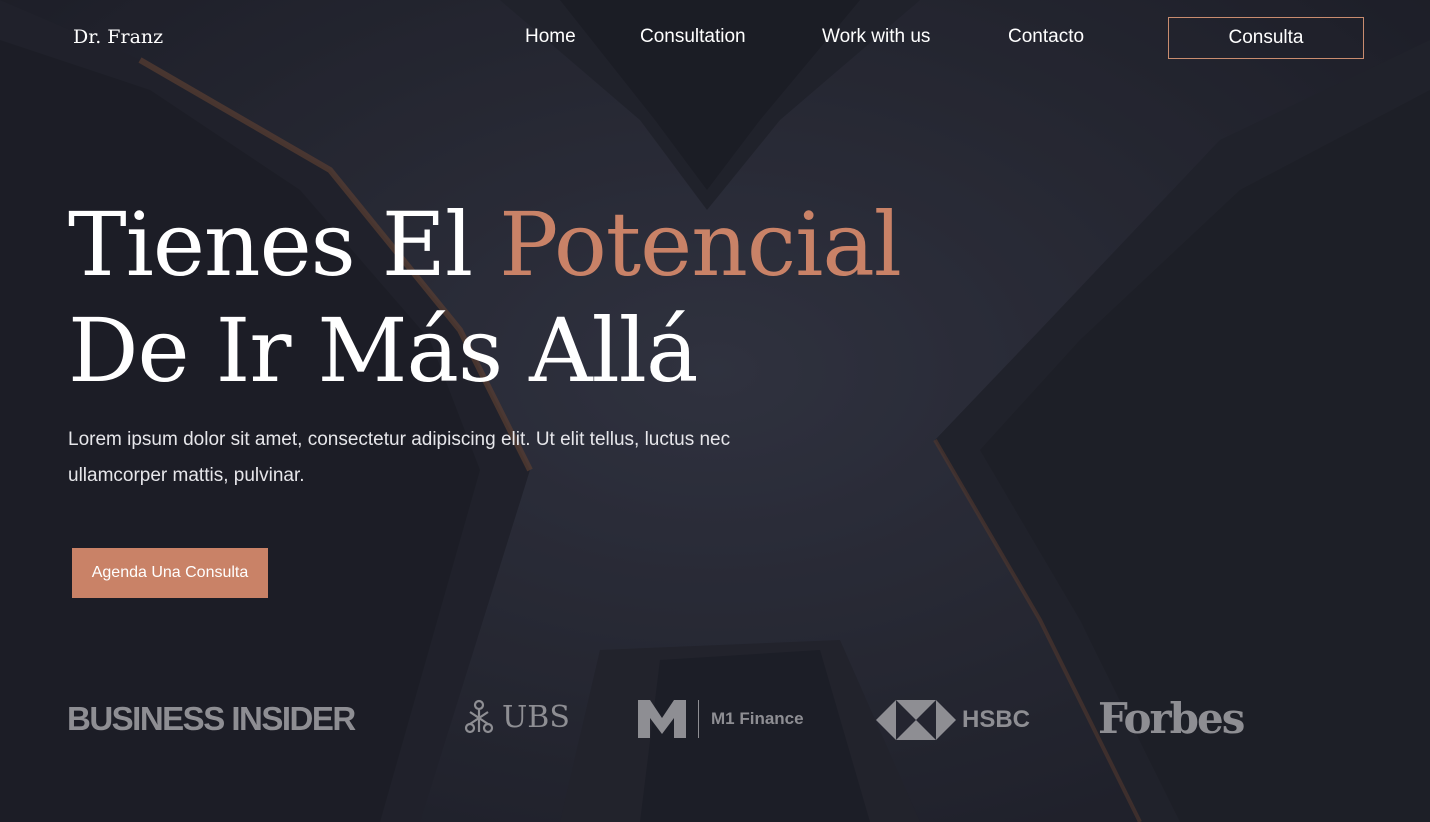 The width and height of the screenshot is (1430, 822). Describe the element at coordinates (700, 244) in the screenshot. I see `hero-title-accent: Potencial` at that location.